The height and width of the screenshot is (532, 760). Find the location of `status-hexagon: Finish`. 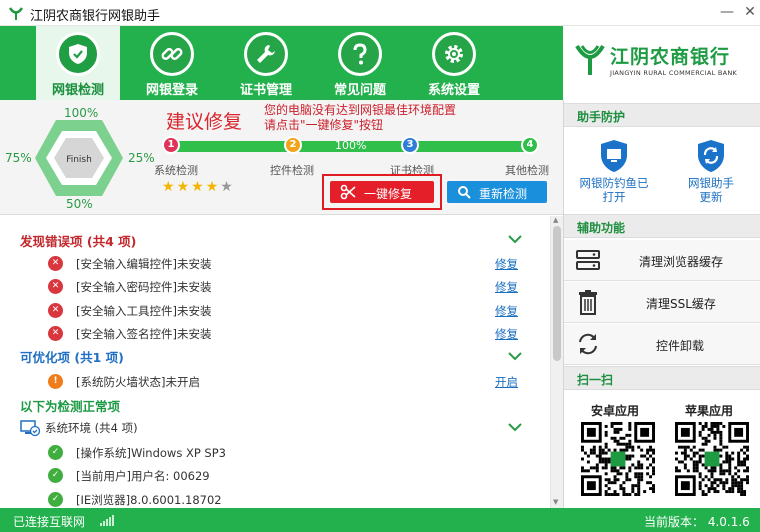

status-hexagon: Finish is located at coordinates (79, 158).